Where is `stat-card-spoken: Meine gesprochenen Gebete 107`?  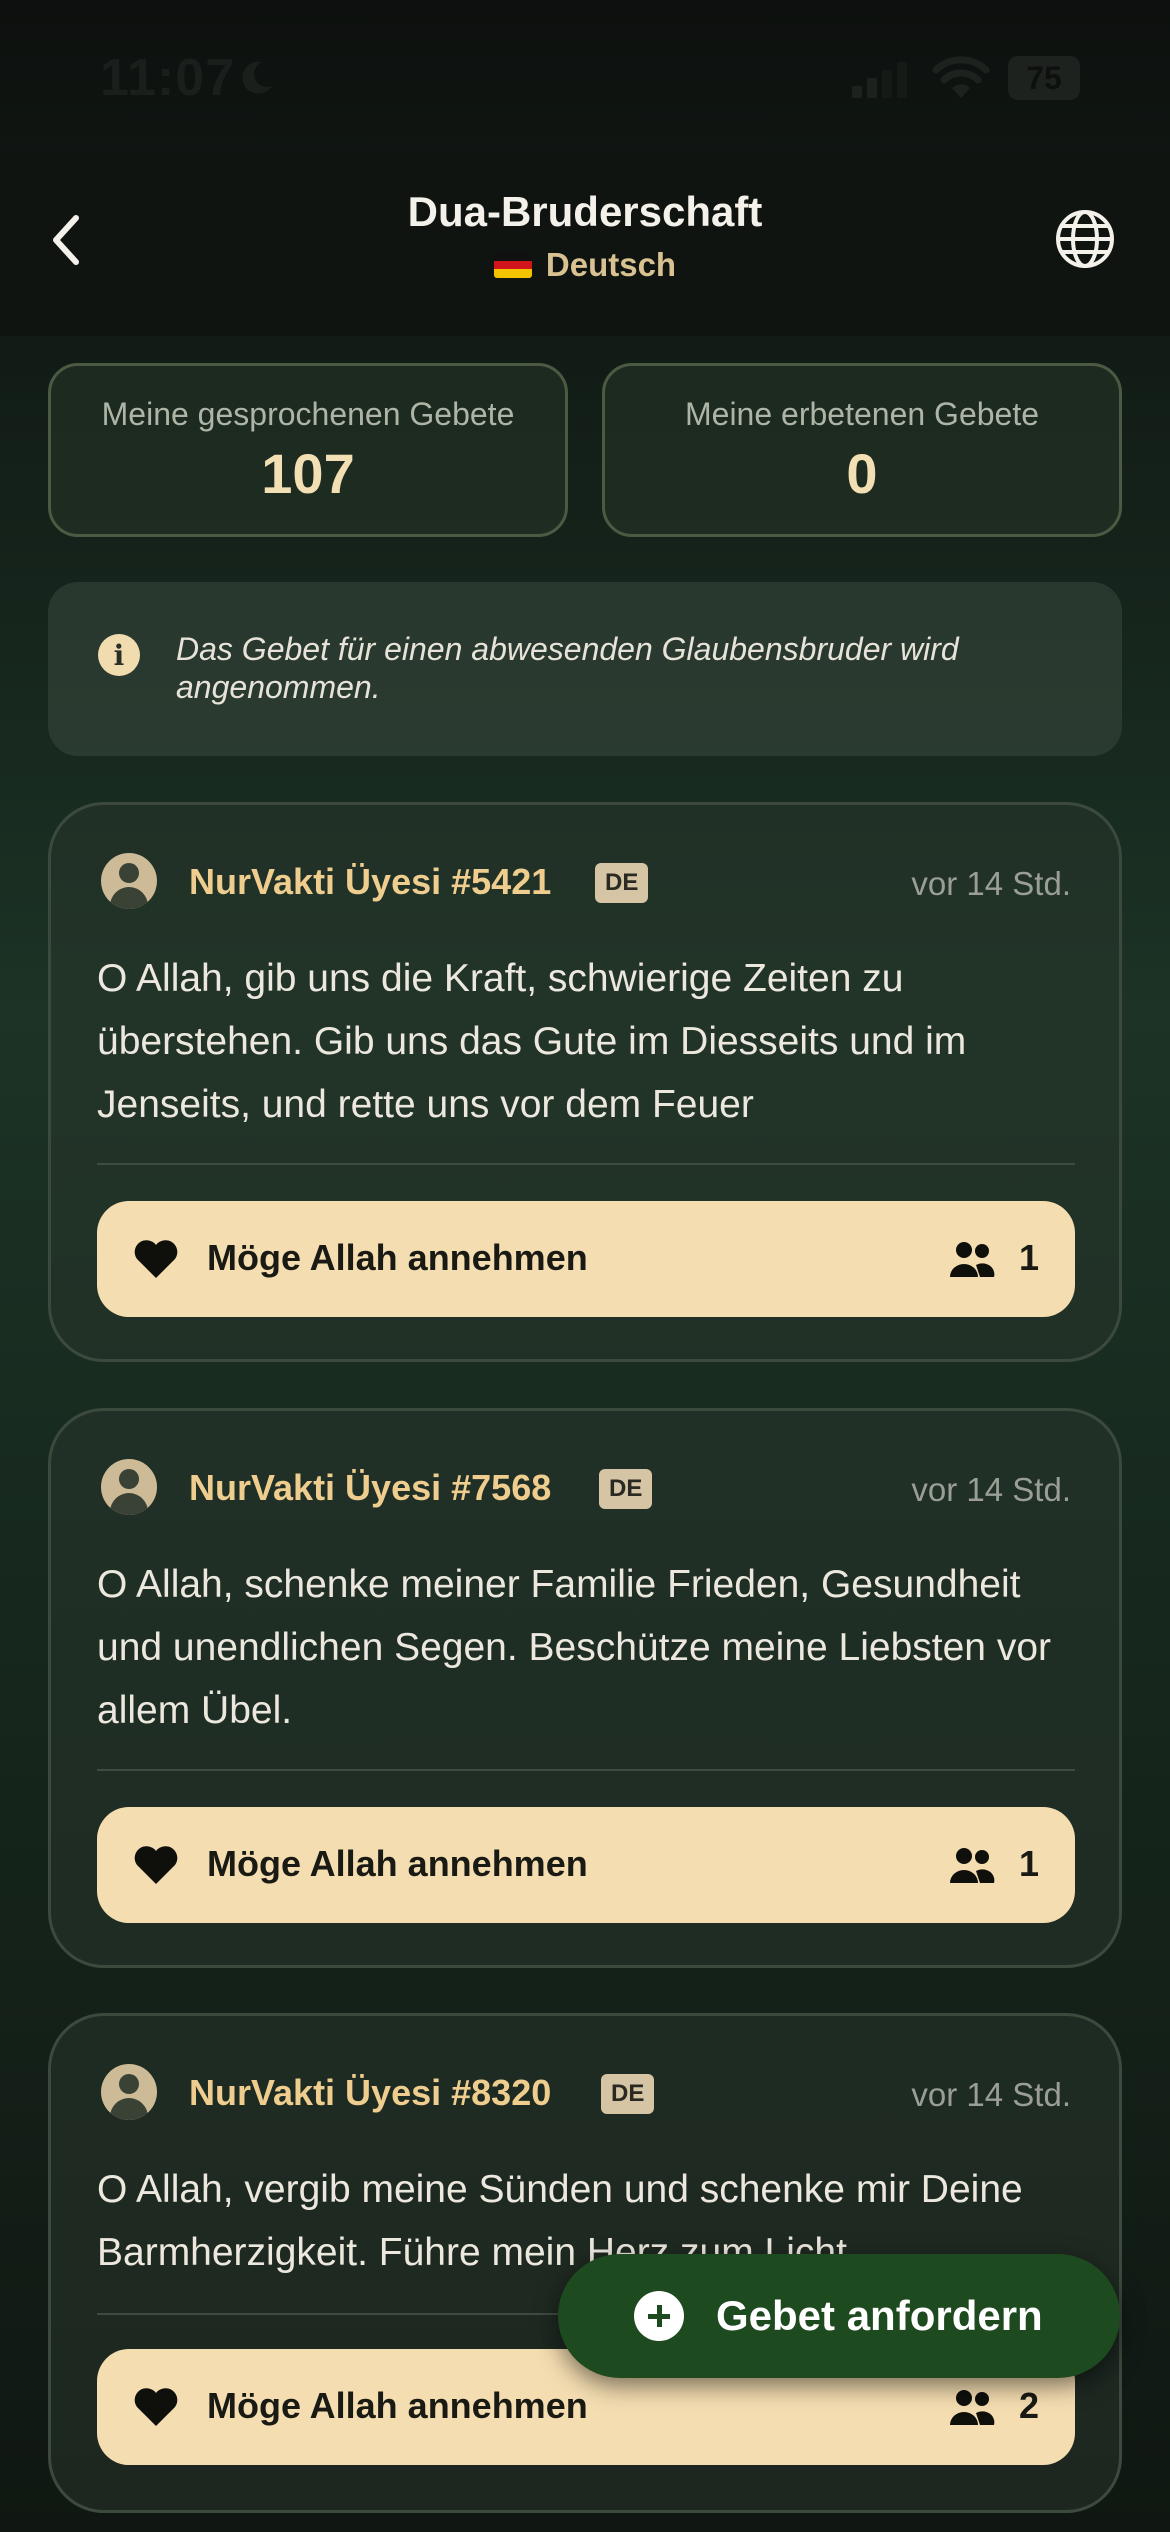
stat-card-spoken: Meine gesprochenen Gebete 107 is located at coordinates (308, 450).